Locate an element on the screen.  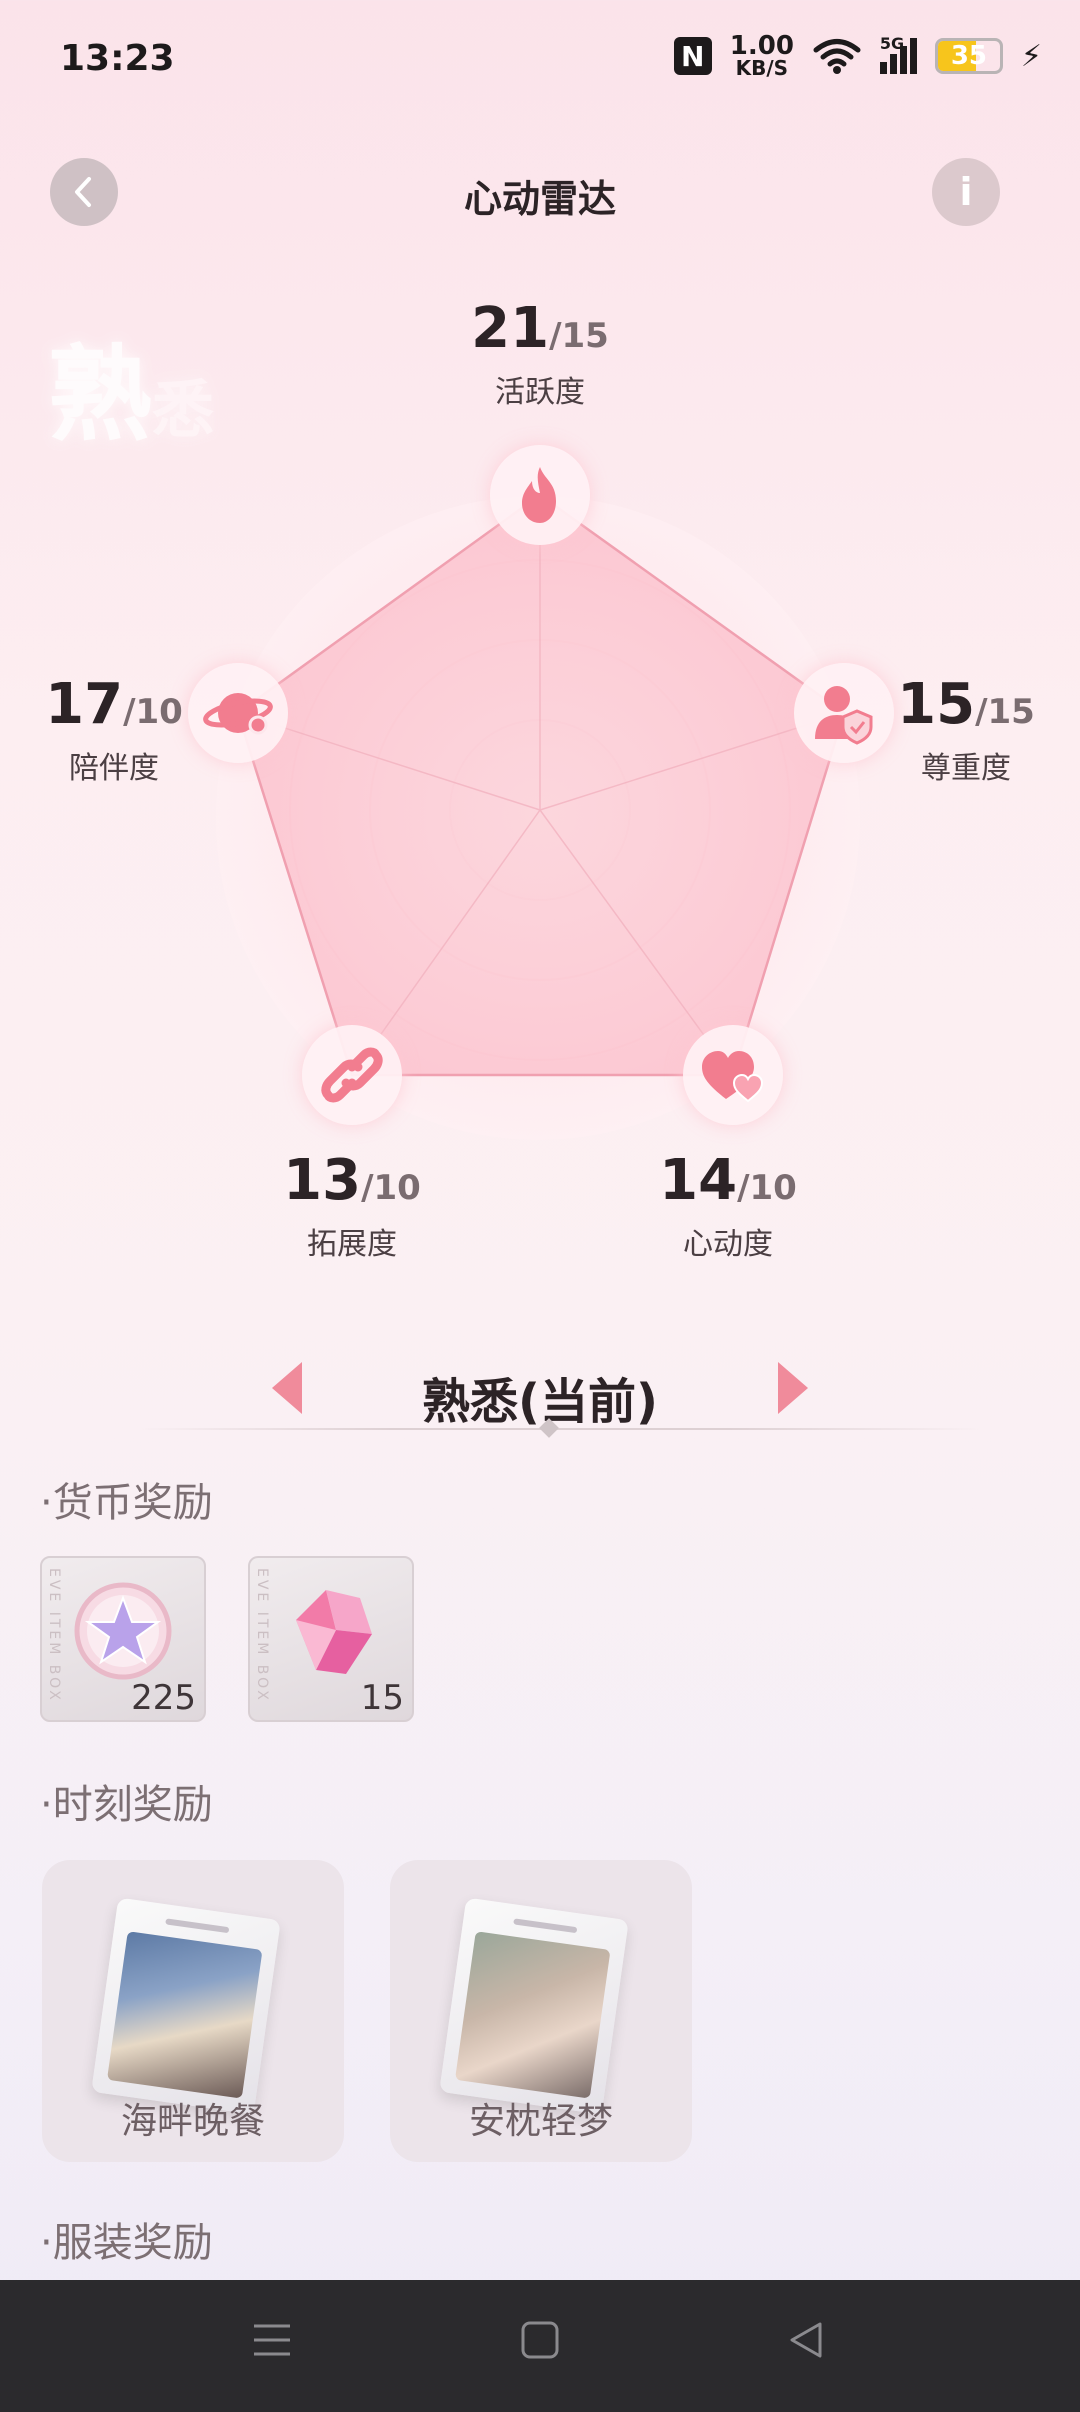
stat-companion: 17/10 陪伴度 is located at coordinates (117, 729).